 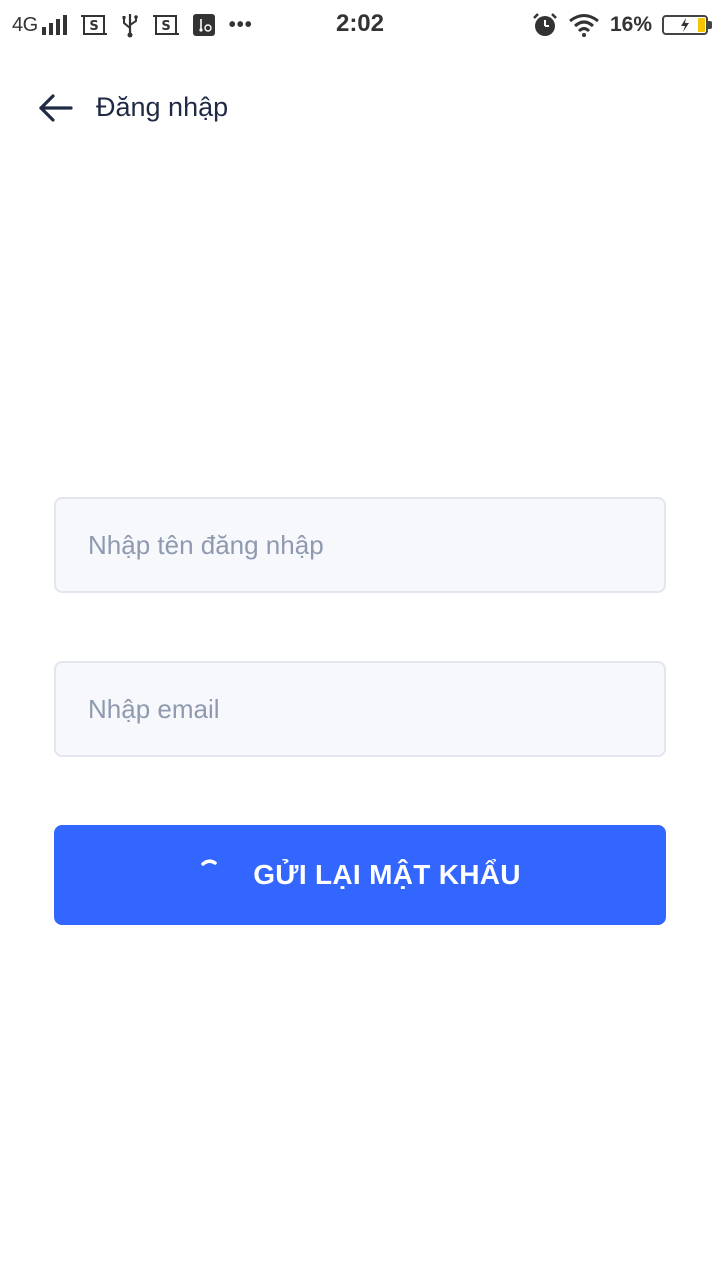 I want to click on battery-fill, so click(x=701, y=25).